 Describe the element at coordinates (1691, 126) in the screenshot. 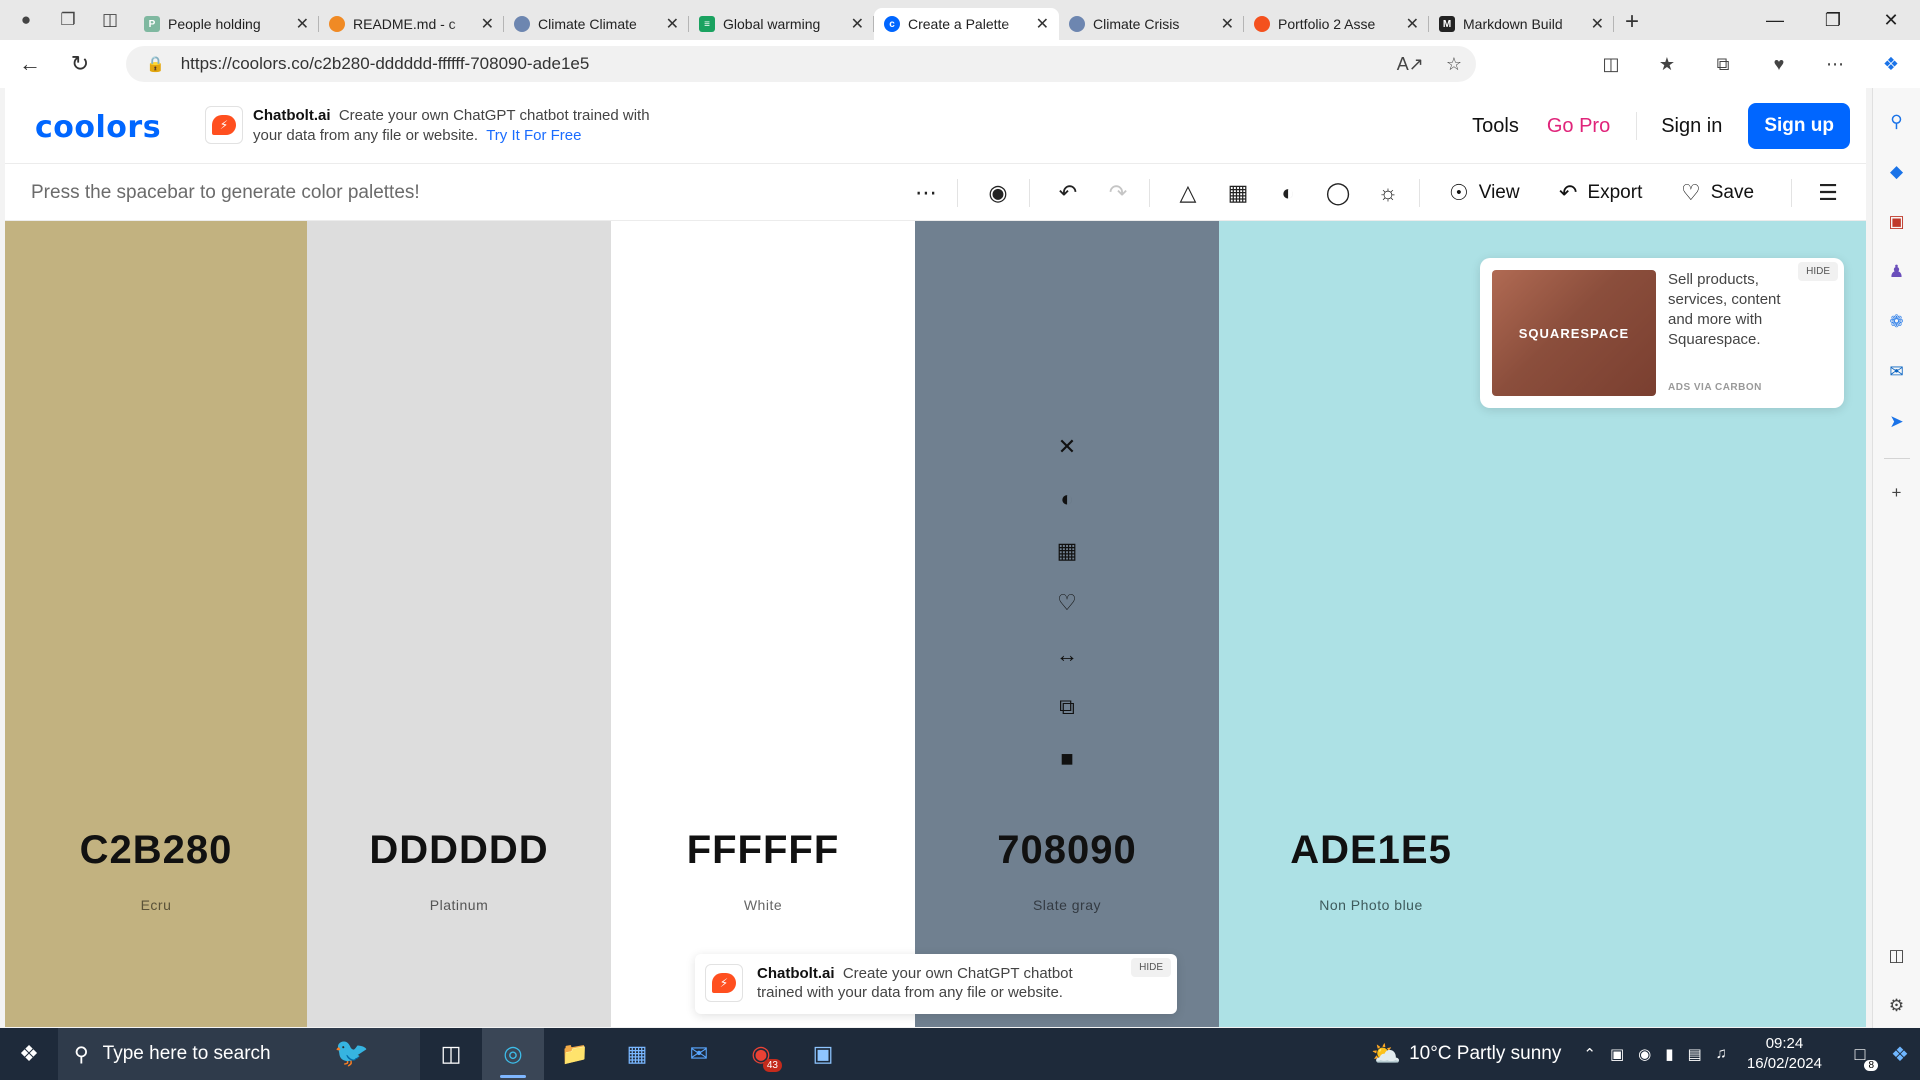

I see `sign-in-link: Sign in` at that location.